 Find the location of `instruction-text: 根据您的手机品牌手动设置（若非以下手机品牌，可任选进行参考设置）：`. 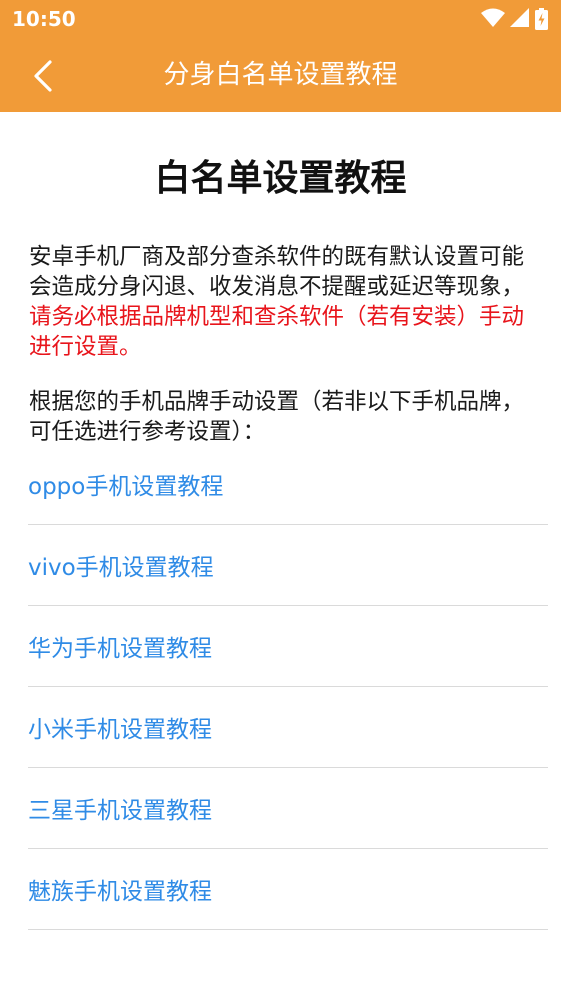

instruction-text: 根据您的手机品牌手动设置（若非以下手机品牌，可任选进行参考设置）： is located at coordinates (277, 417).